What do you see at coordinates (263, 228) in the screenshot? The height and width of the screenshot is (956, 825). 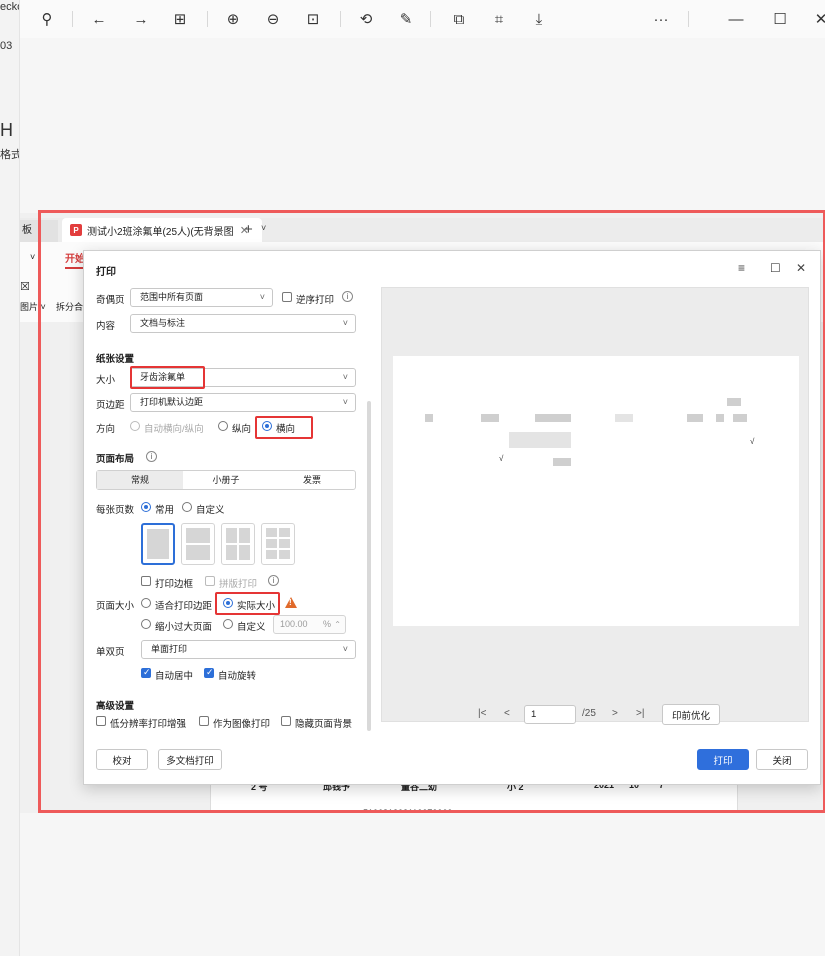 I see `tab-list-chevron-icon: ˅` at bounding box center [263, 228].